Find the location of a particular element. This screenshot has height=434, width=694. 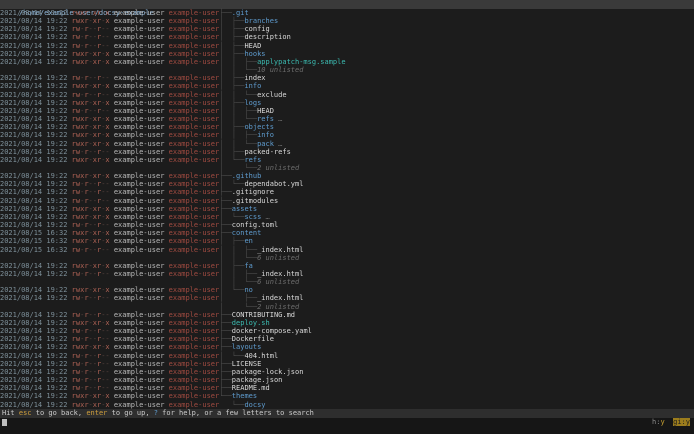

entry-name: 404.html is located at coordinates (261, 356).